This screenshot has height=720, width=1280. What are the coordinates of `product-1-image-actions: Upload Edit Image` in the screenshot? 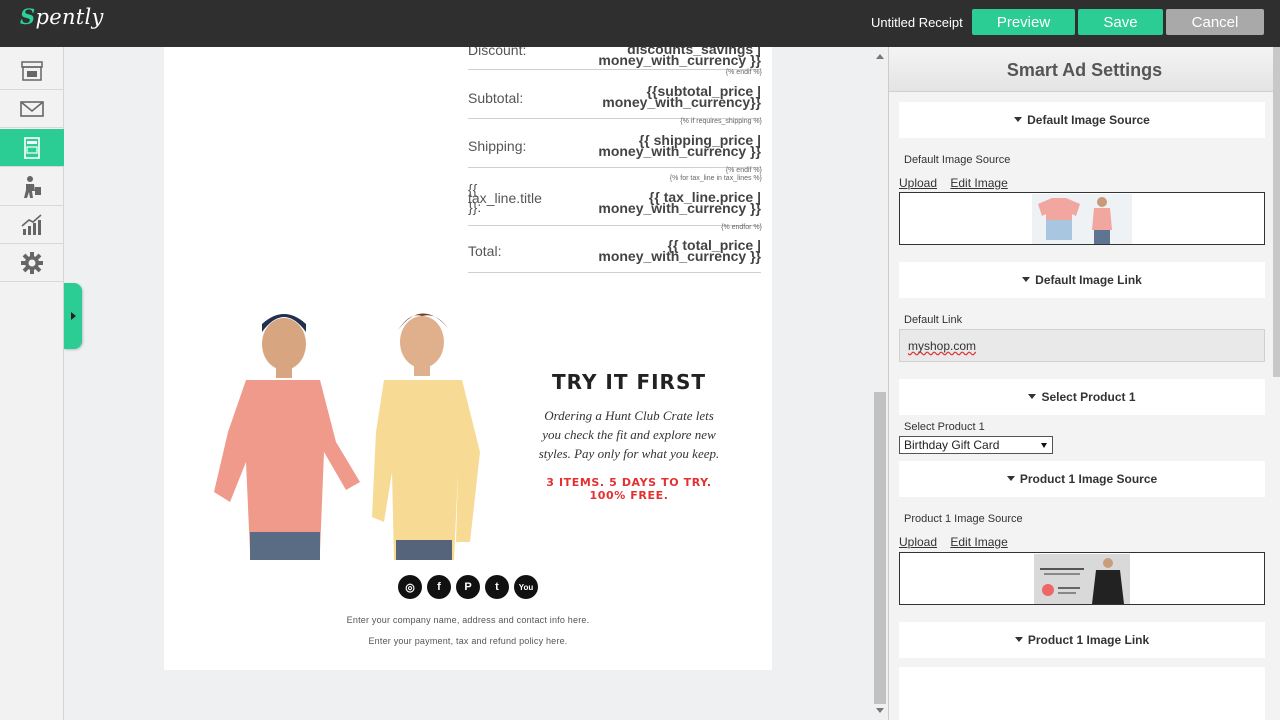 It's located at (958, 542).